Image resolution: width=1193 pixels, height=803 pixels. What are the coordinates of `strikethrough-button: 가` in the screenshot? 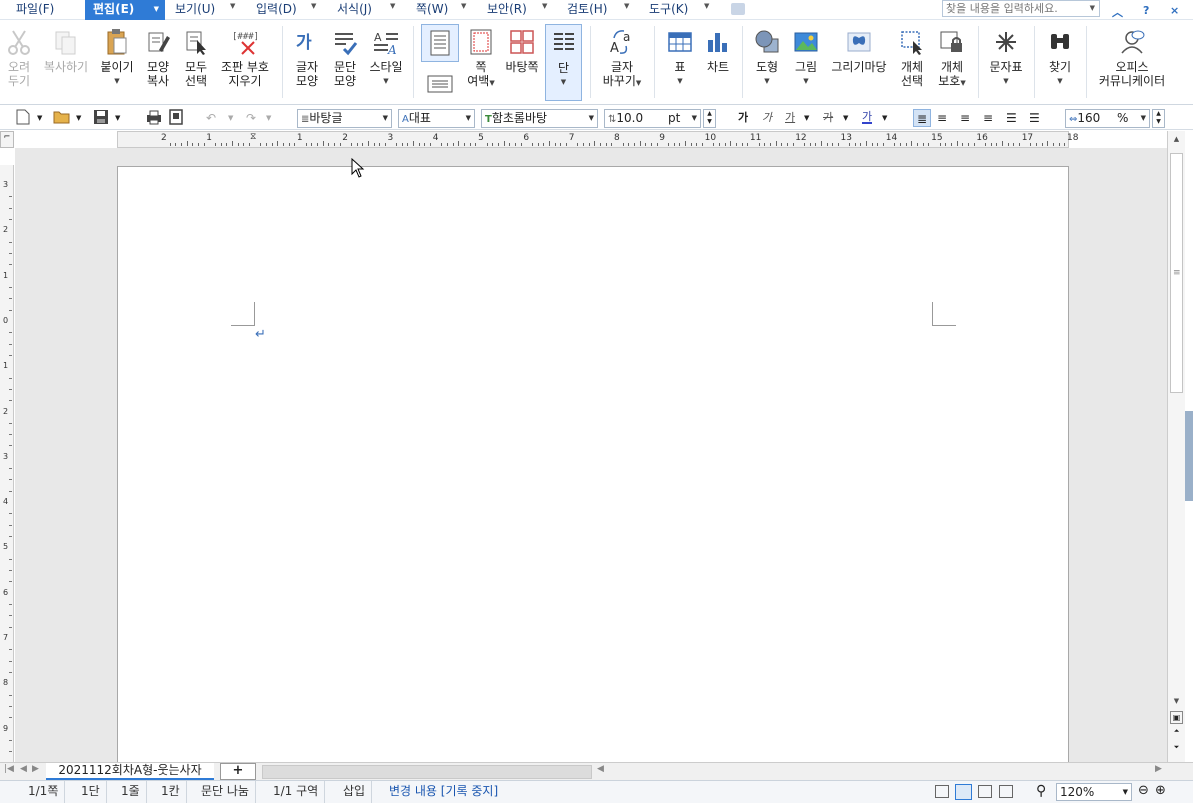 It's located at (828, 118).